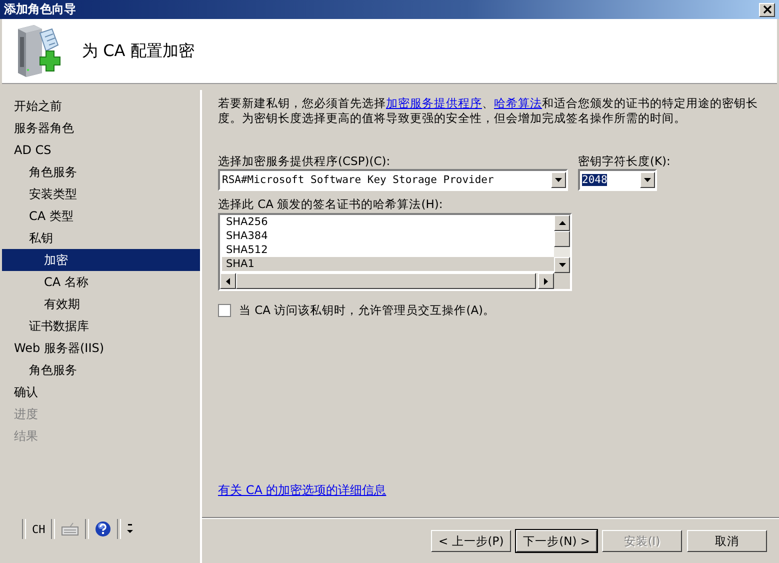  What do you see at coordinates (224, 310) in the screenshot?
I see `checkbox` at bounding box center [224, 310].